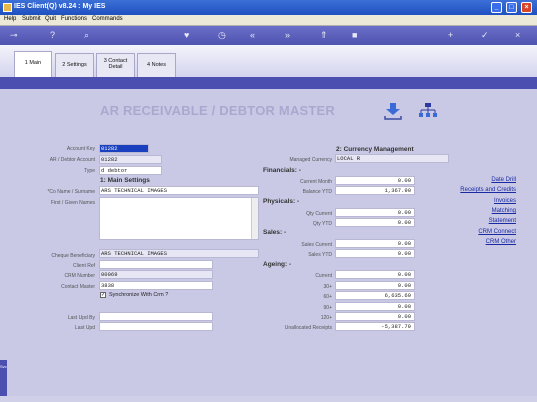 This screenshot has height=402, width=537. I want to click on ageing-60-field: 6,635.69, so click(375, 295).